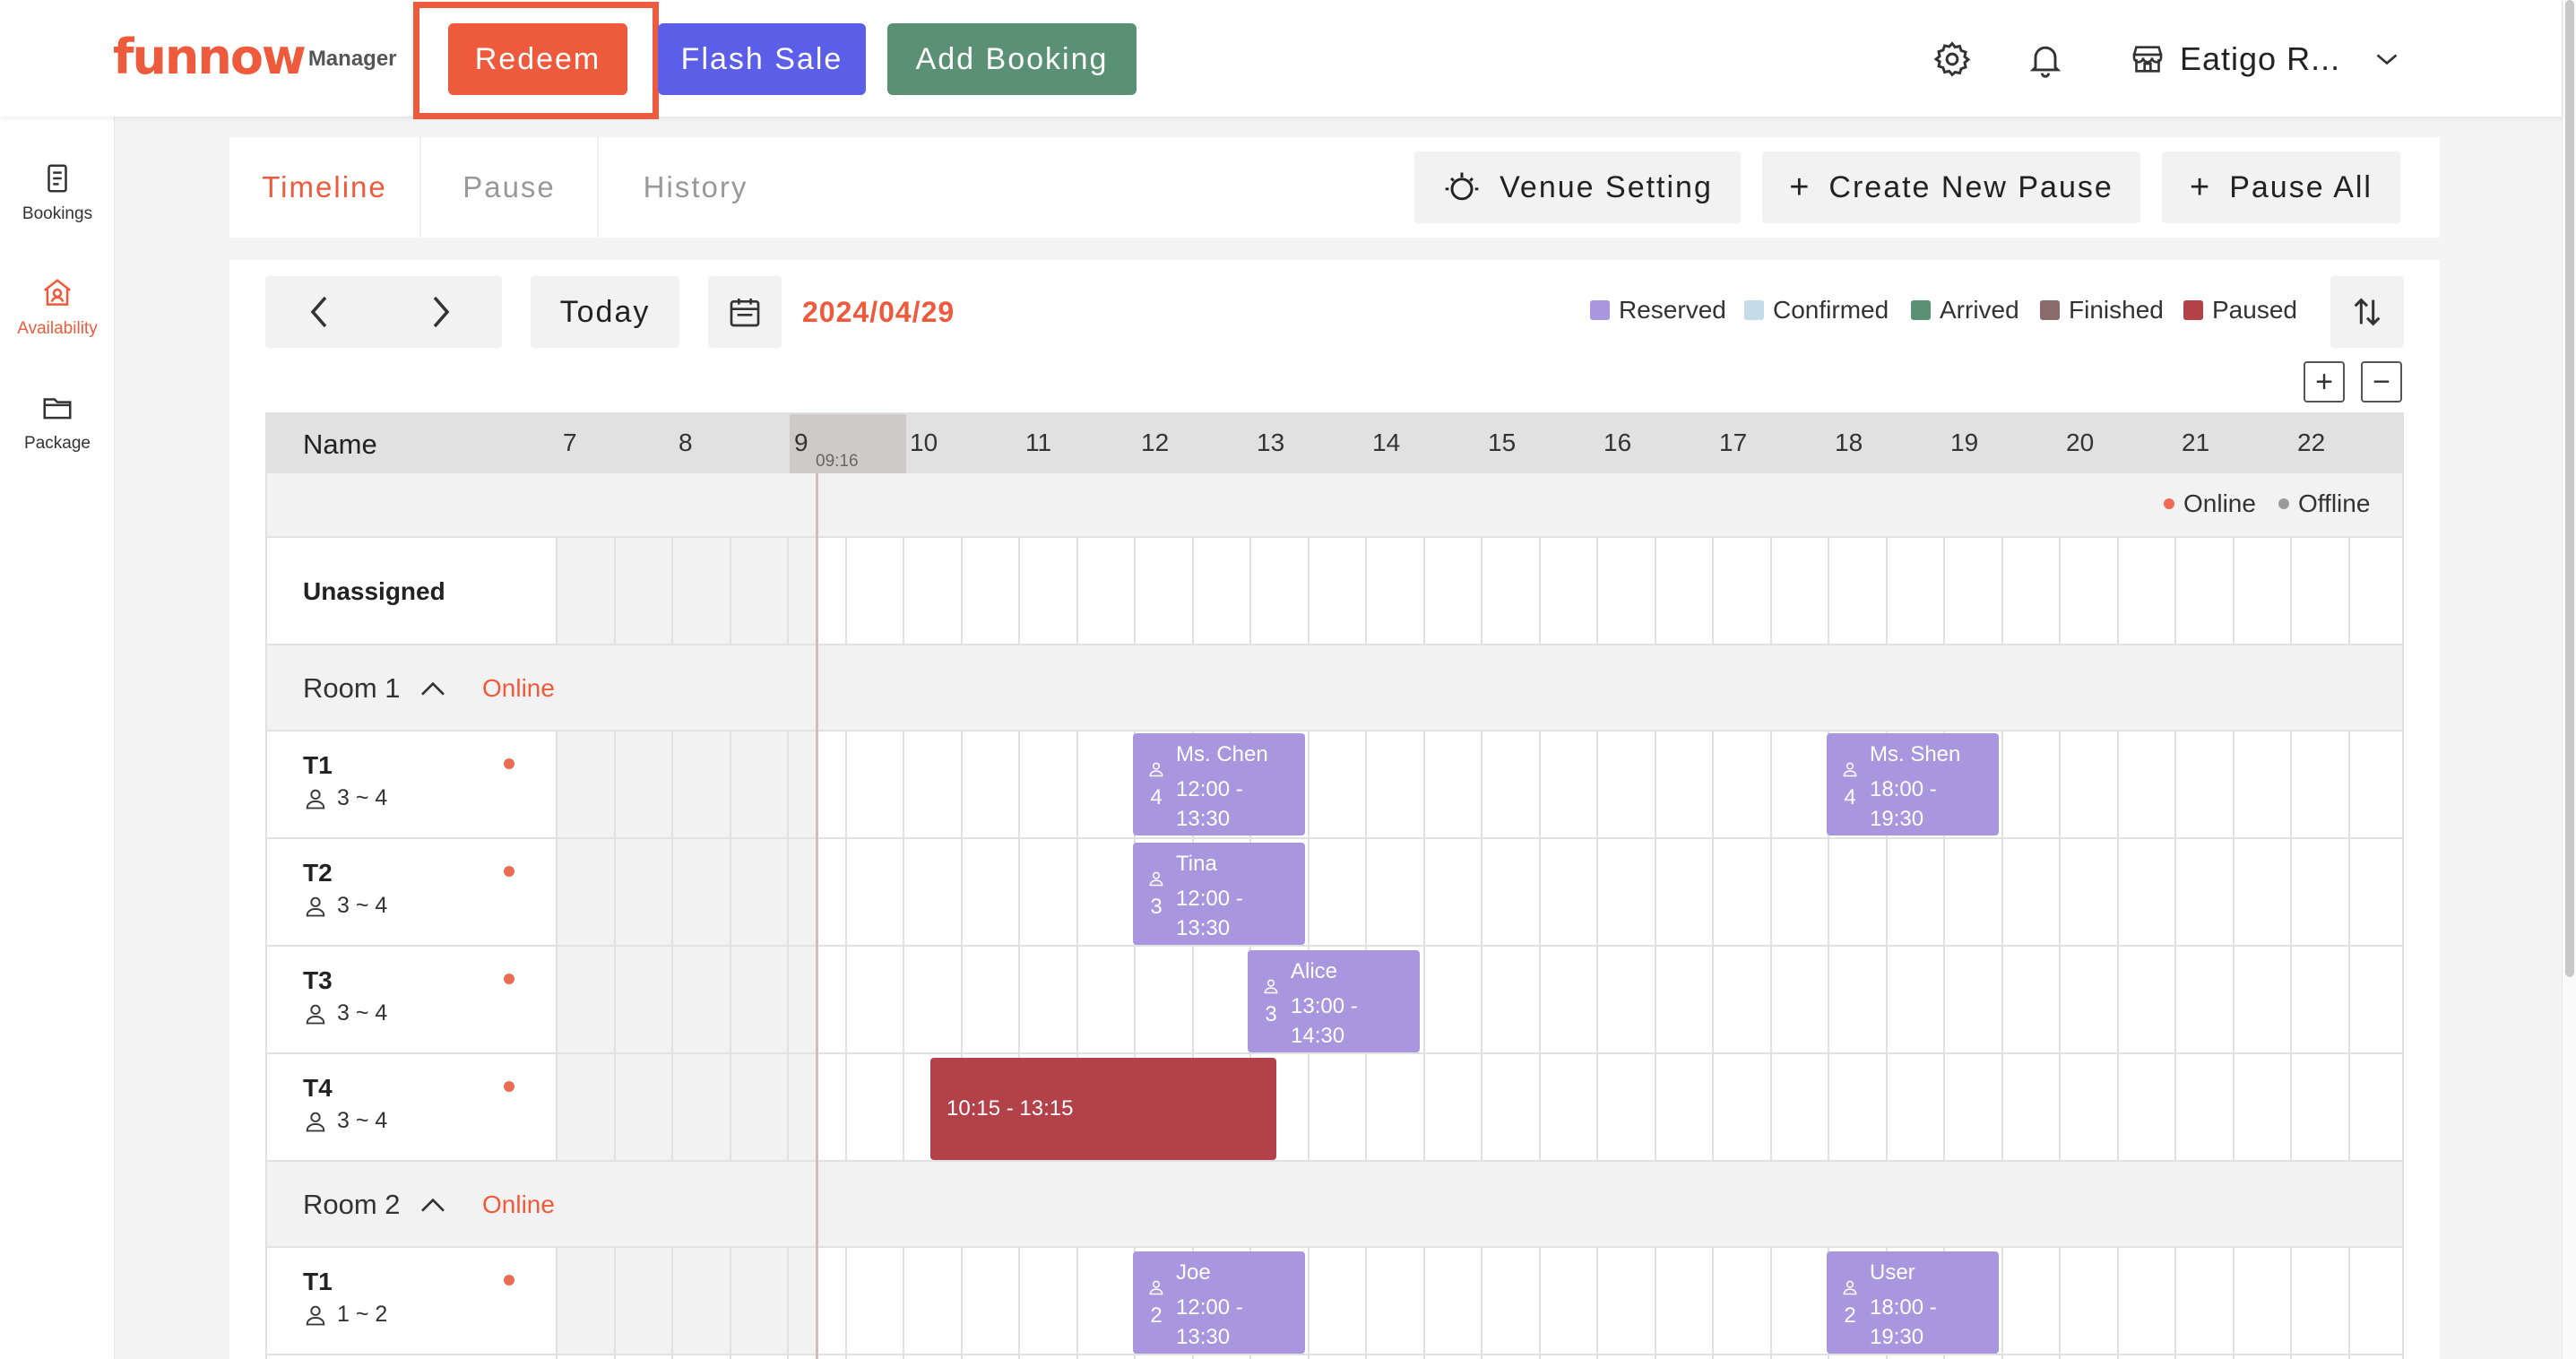 This screenshot has height=1359, width=2576. What do you see at coordinates (509, 188) in the screenshot?
I see `tab-pause: Pause` at bounding box center [509, 188].